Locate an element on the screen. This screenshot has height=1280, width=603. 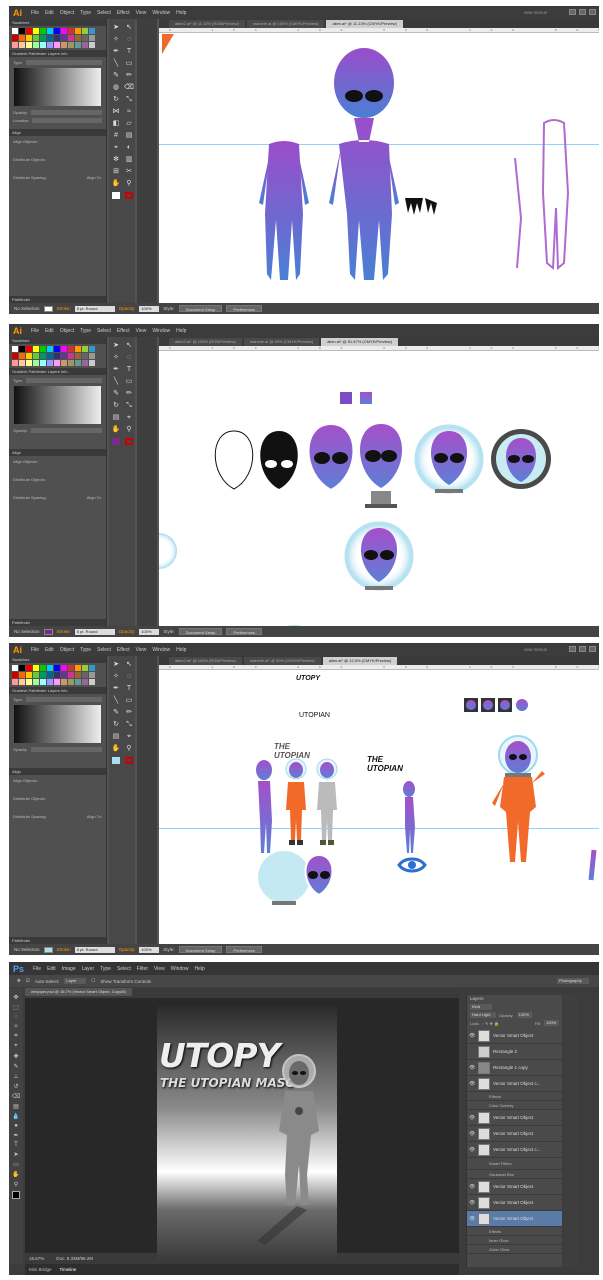
move-tool-icon: ✥ is located at coordinates (19, 981).